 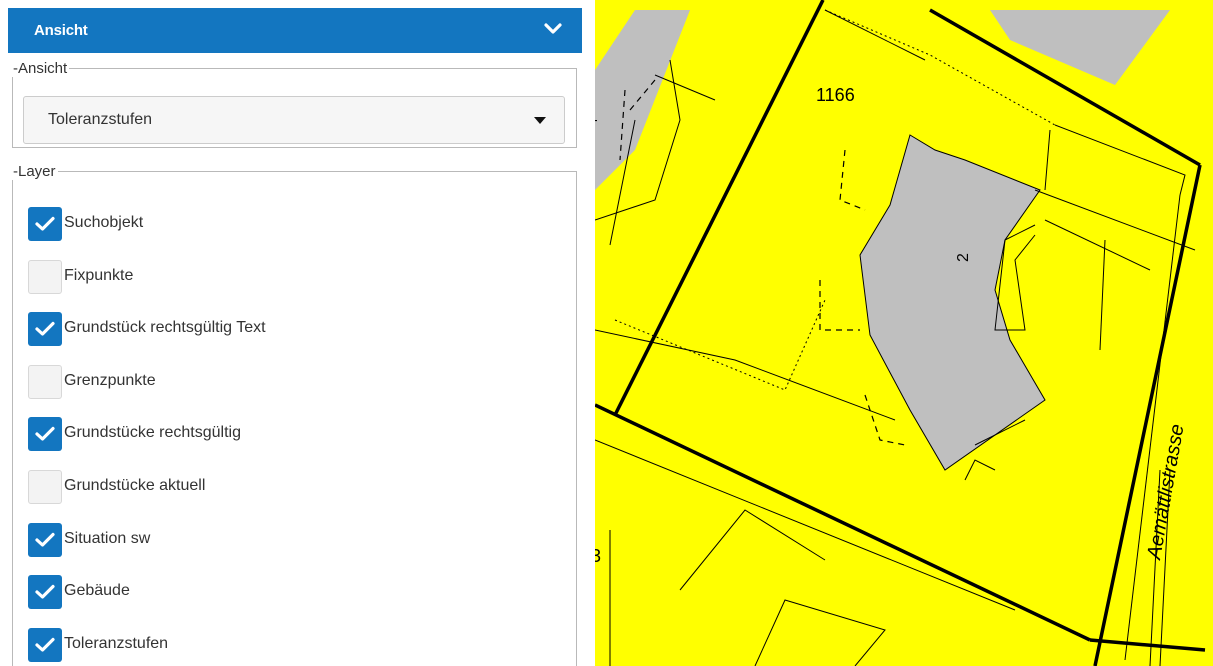 I want to click on layer-item: Grundstücke aktuell, so click(x=288, y=487).